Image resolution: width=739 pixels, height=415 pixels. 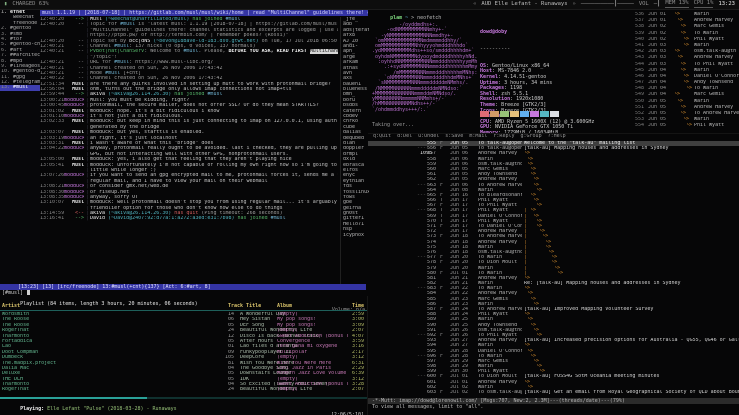 What do you see at coordinates (426, 18) in the screenshot?
I see `prompt-command: > neofetch` at bounding box center [426, 18].